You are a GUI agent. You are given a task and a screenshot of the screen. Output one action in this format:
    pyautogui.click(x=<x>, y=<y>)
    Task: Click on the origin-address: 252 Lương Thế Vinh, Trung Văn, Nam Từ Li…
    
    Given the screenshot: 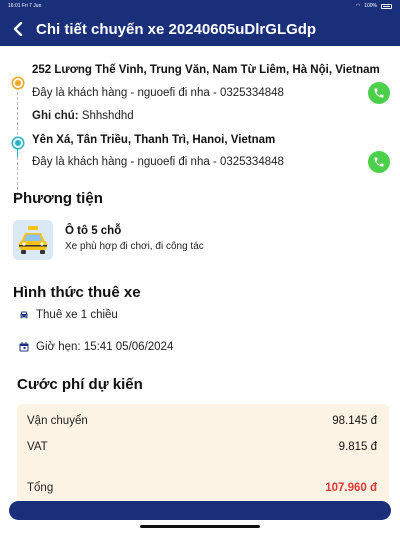 What is the action you would take?
    pyautogui.click(x=206, y=70)
    